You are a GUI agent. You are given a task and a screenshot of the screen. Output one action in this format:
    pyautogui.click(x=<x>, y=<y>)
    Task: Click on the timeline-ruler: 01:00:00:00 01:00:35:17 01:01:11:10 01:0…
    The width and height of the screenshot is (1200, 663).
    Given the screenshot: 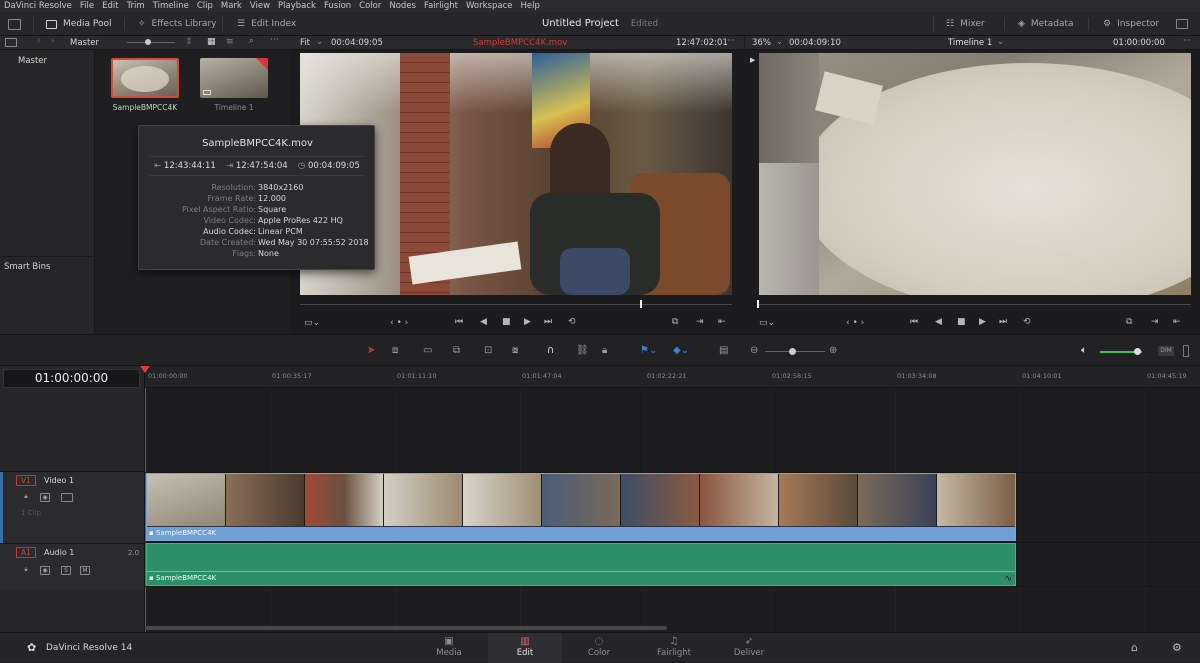 What is the action you would take?
    pyautogui.click(x=670, y=377)
    